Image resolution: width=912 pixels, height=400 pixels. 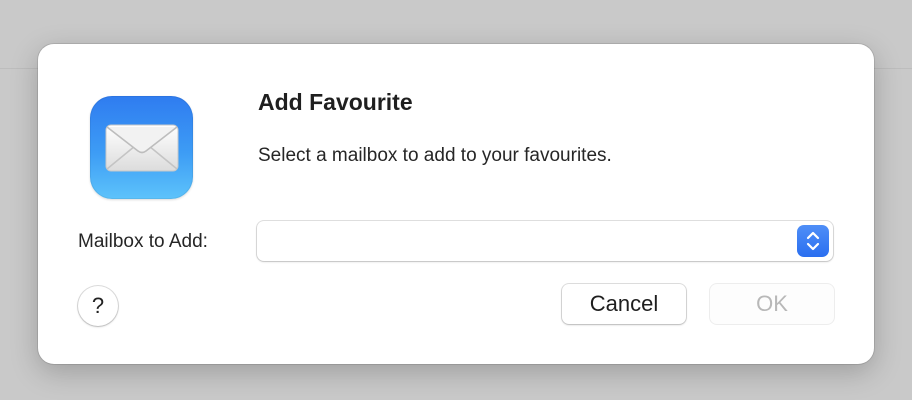 I want to click on envelope-icon, so click(x=142, y=148).